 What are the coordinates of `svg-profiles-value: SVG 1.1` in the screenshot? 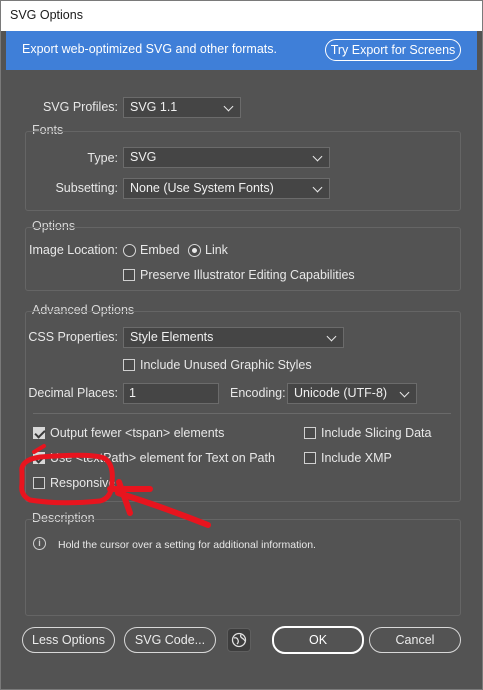 It's located at (154, 107).